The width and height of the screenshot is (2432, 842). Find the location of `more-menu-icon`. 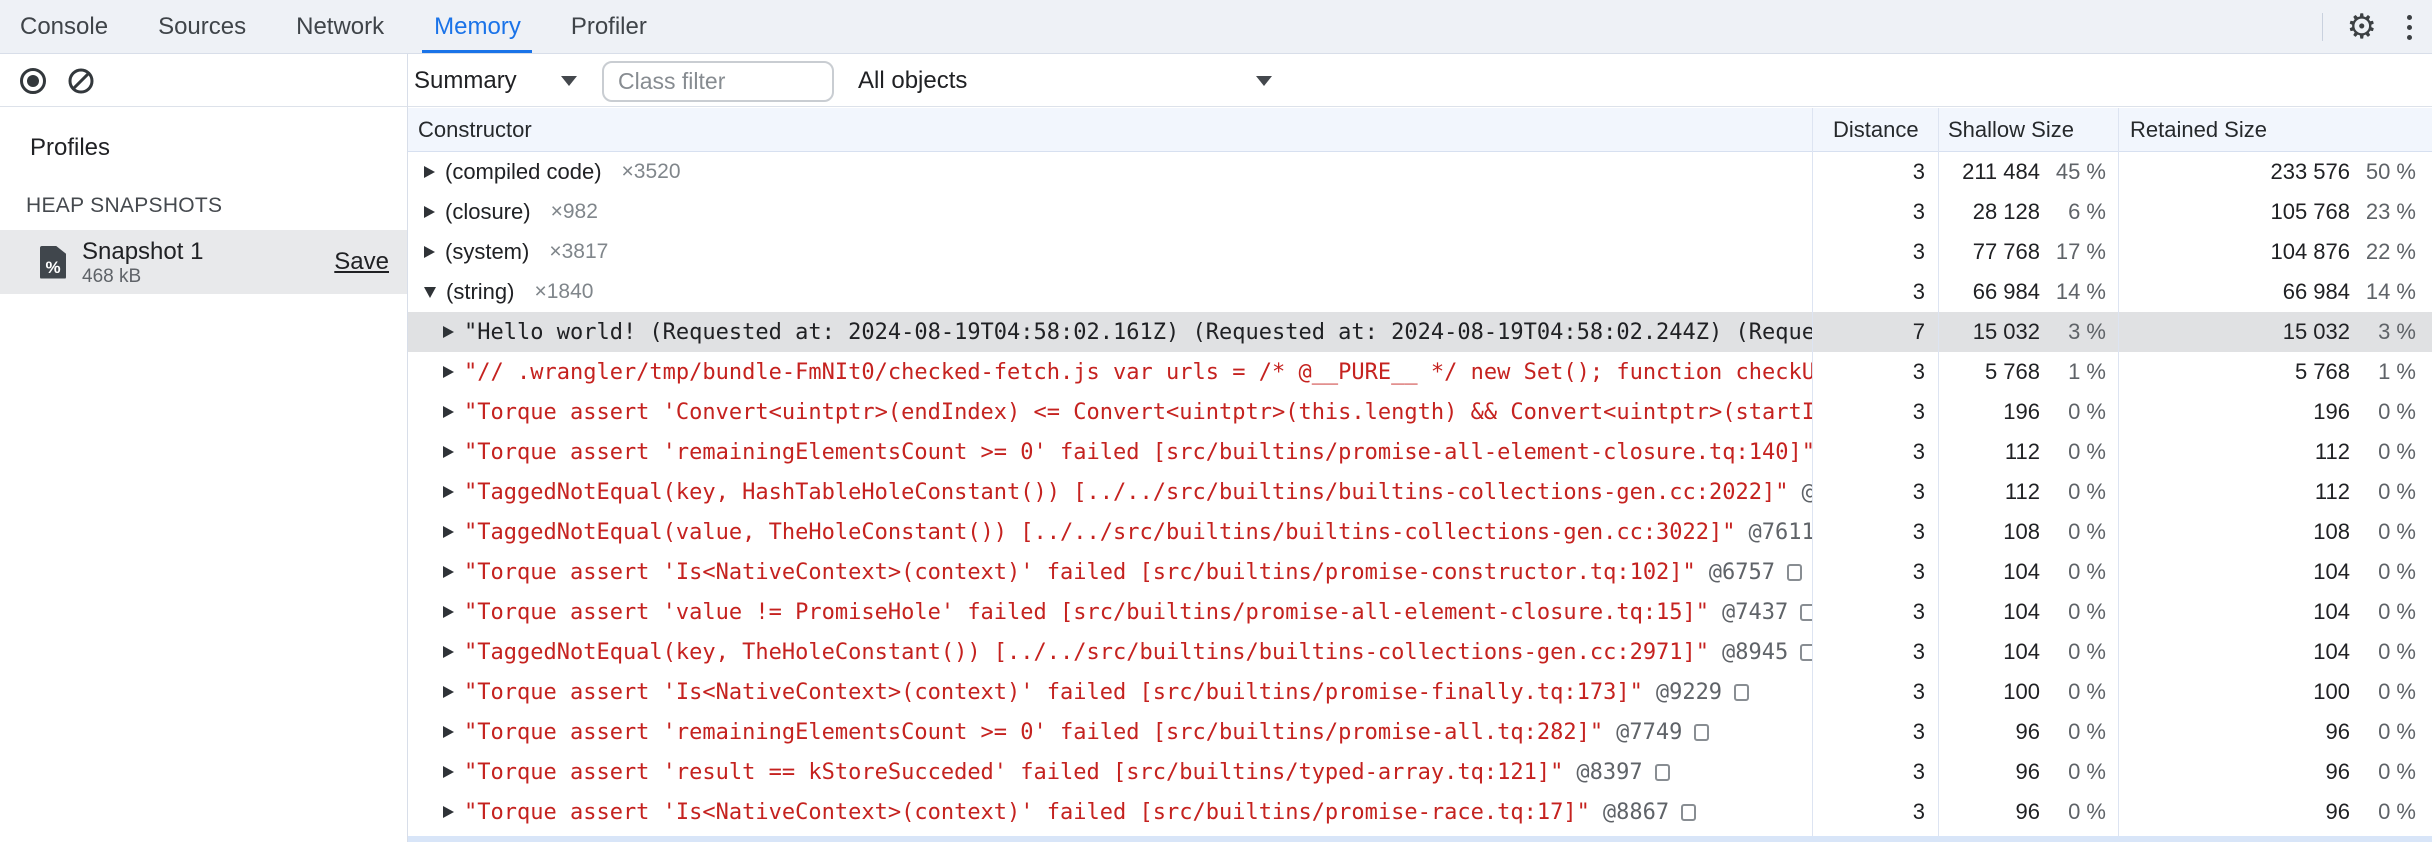

more-menu-icon is located at coordinates (2409, 27).